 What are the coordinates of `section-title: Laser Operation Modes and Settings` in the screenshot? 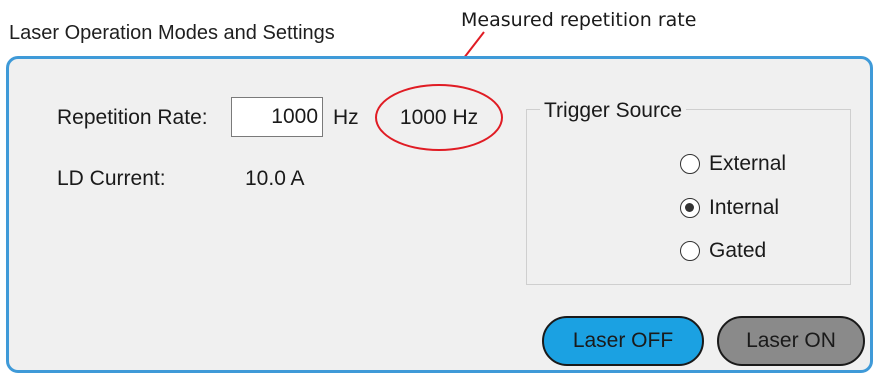 It's located at (172, 33).